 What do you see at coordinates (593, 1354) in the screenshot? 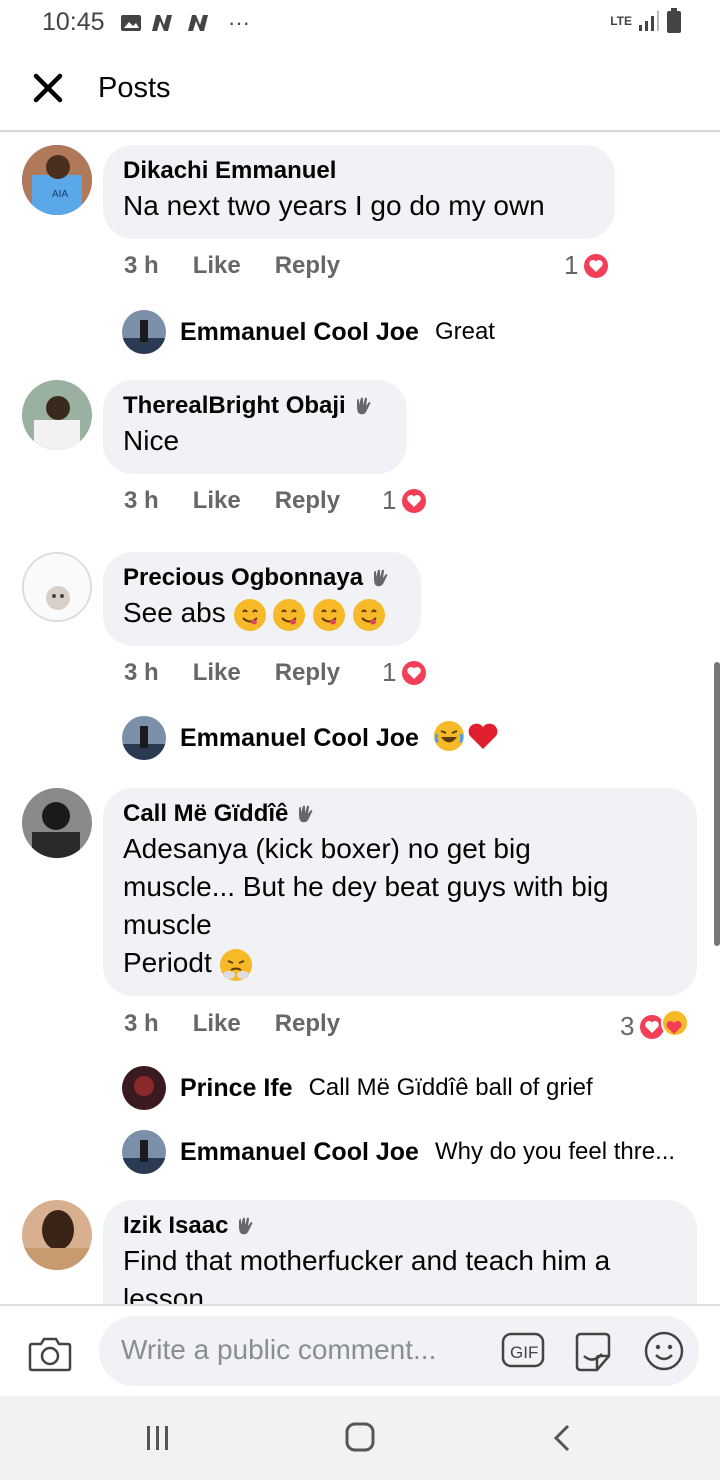
I see `sticker-button` at bounding box center [593, 1354].